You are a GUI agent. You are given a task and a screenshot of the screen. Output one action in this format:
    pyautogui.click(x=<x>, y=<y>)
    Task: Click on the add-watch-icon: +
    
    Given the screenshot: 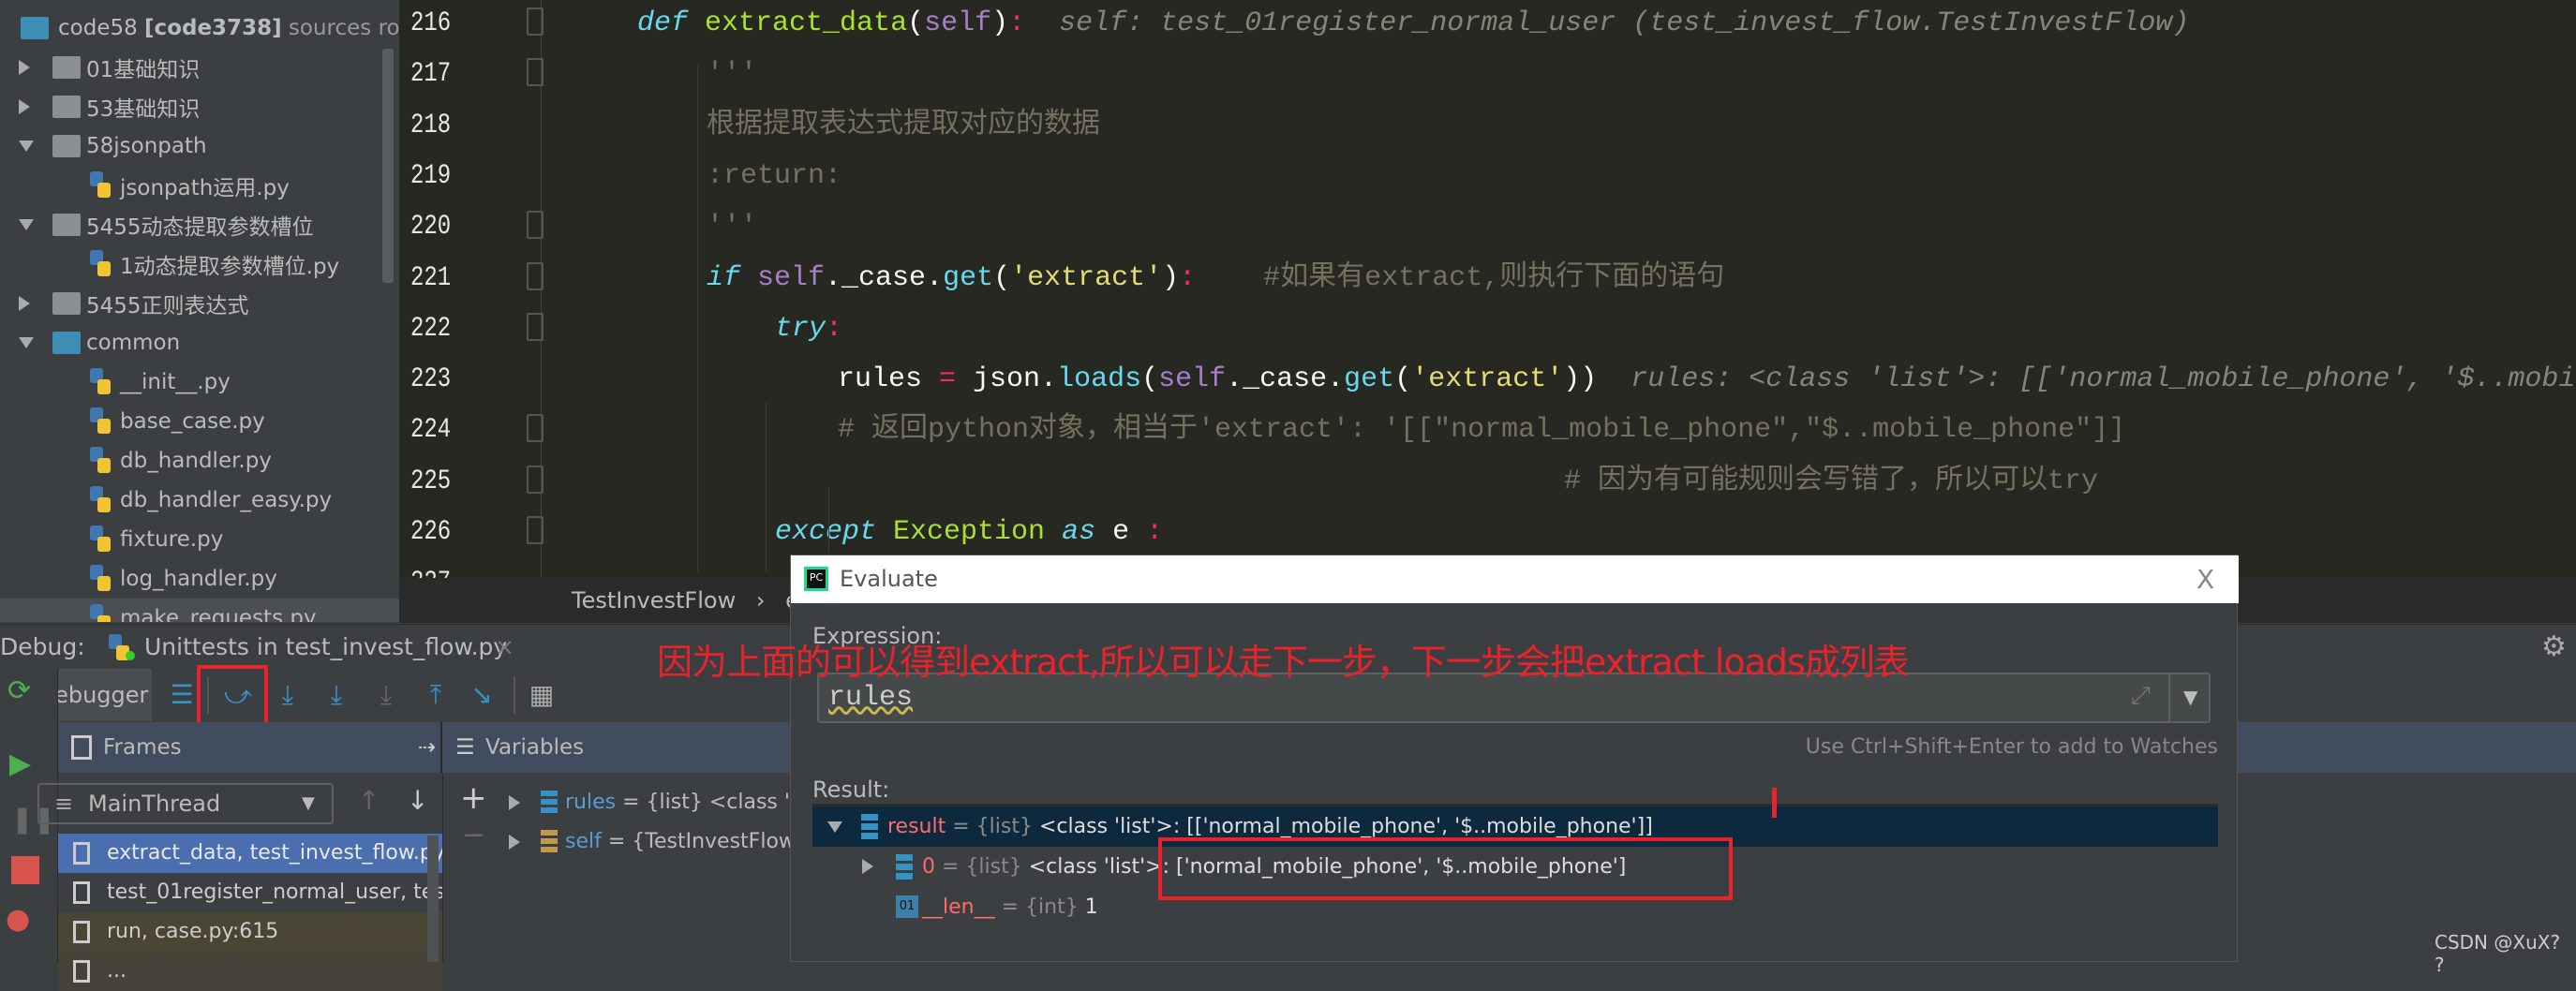 What is the action you would take?
    pyautogui.click(x=473, y=798)
    